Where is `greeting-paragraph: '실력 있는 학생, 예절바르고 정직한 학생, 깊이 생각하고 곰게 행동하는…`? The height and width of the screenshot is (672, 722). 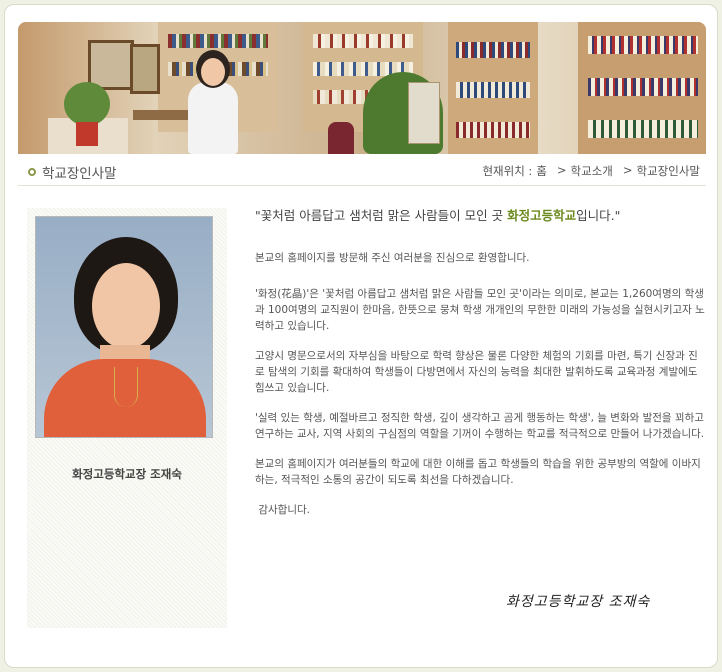 greeting-paragraph: '실력 있는 학생, 예절바르고 정직한 학생, 깊이 생각하고 곰게 행동하는… is located at coordinates (480, 426).